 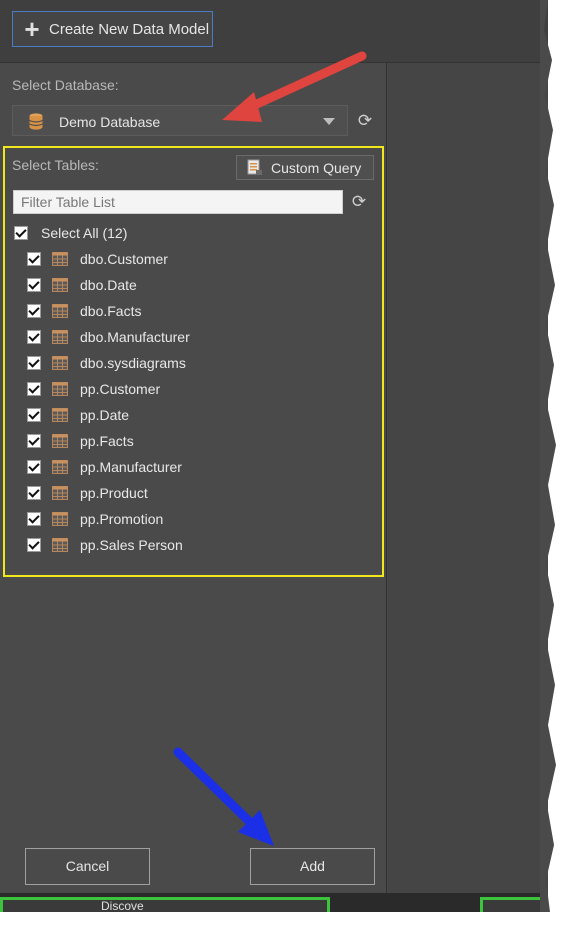 What do you see at coordinates (87, 866) in the screenshot?
I see `cancel-button: Cancel` at bounding box center [87, 866].